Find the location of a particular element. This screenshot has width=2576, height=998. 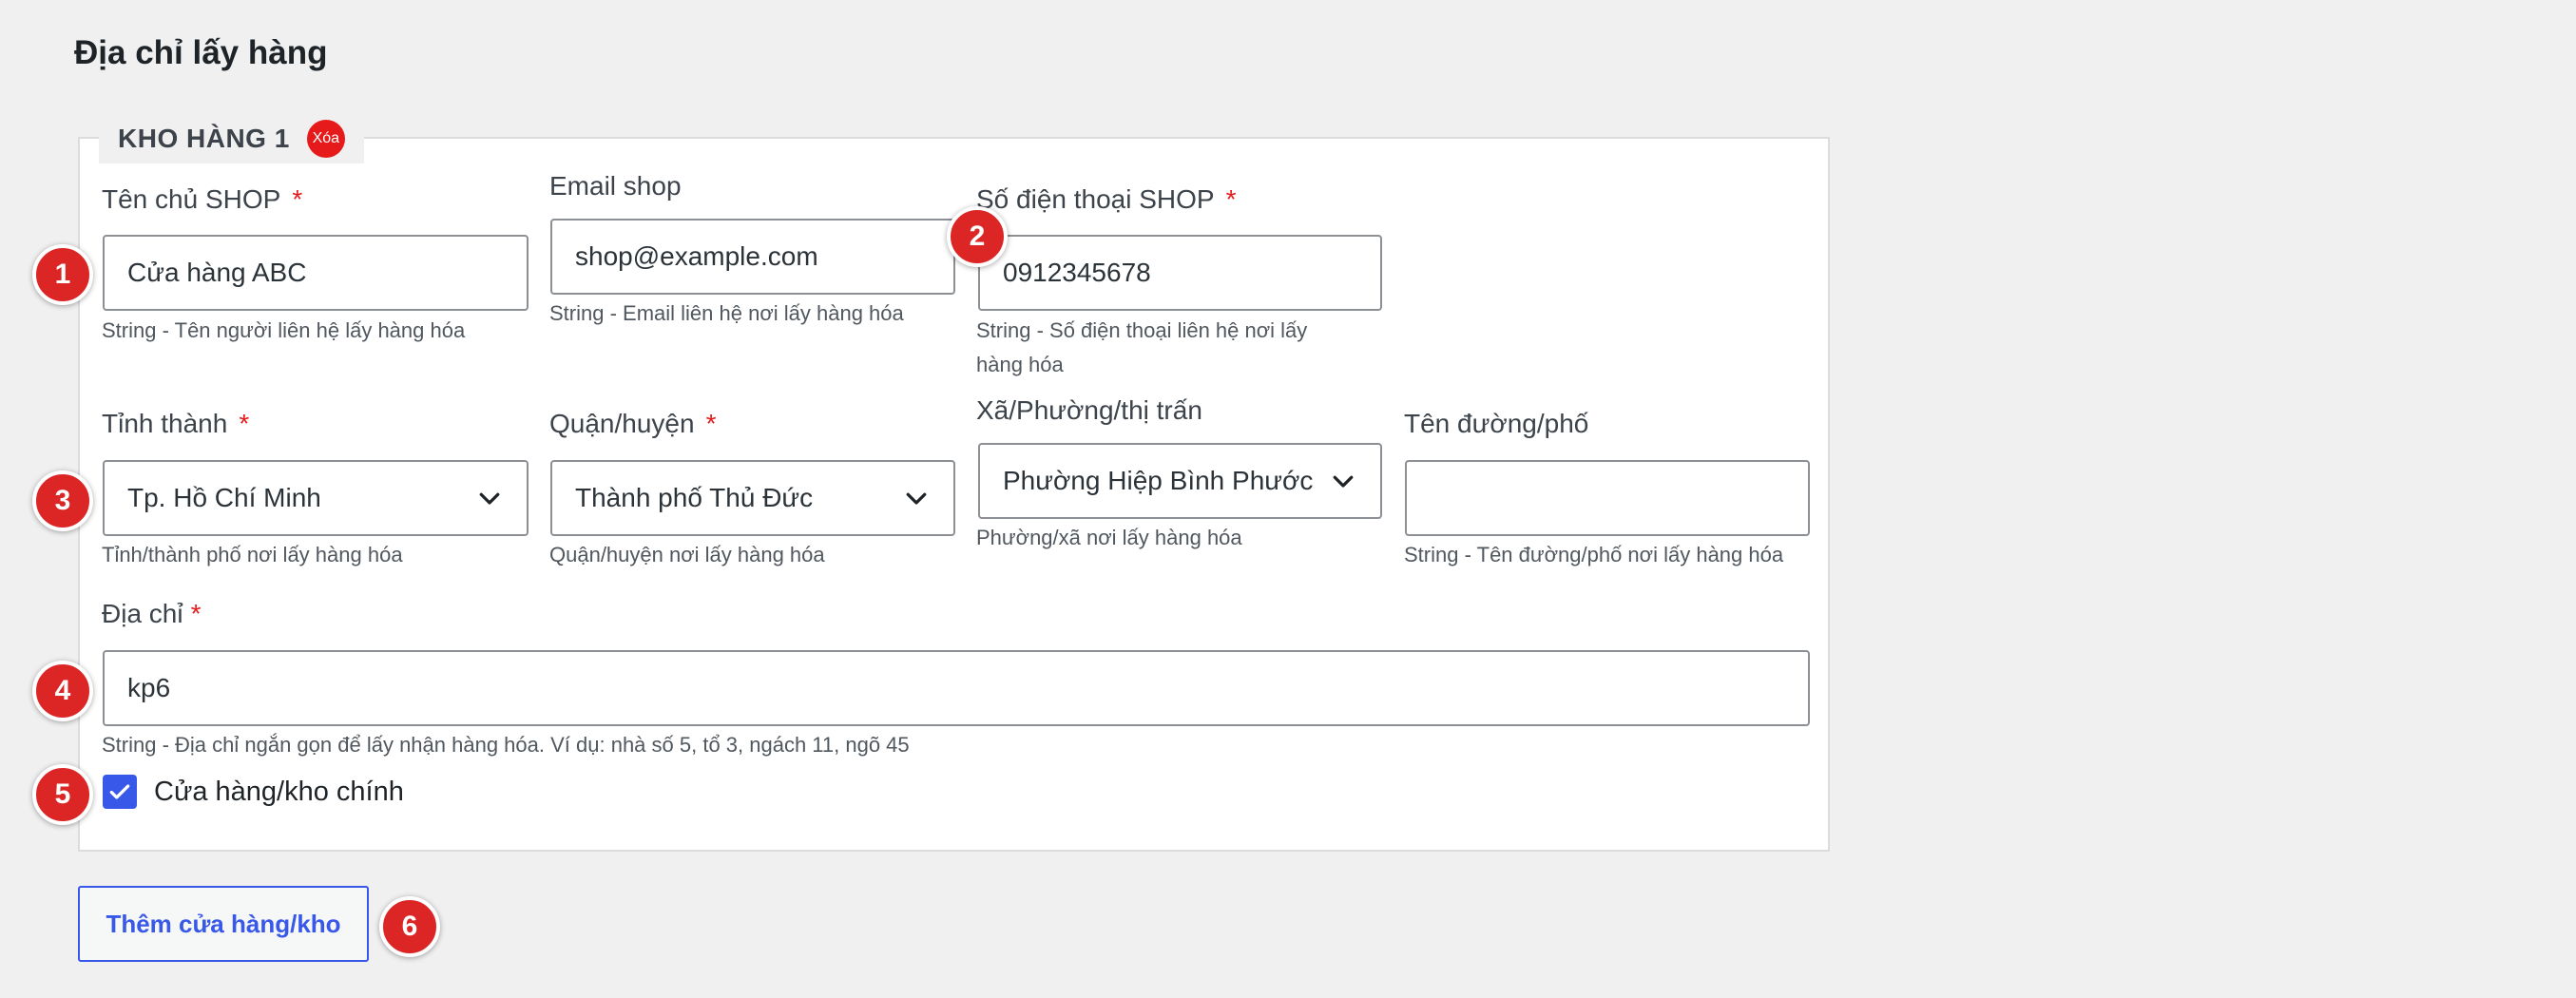

phone-help-line2: hàng hóa is located at coordinates (1020, 364).